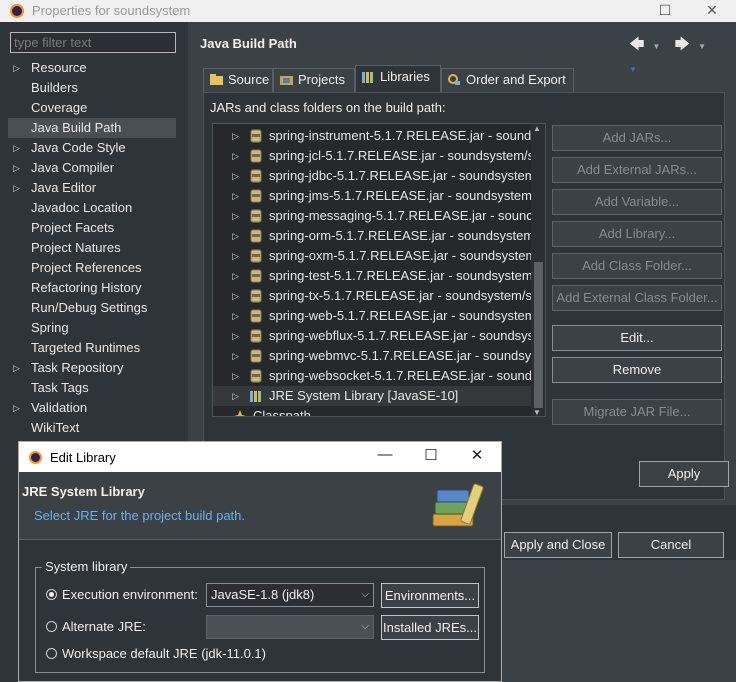 The width and height of the screenshot is (736, 682). Describe the element at coordinates (657, 46) in the screenshot. I see `back-dropdown-icon: ▼` at that location.